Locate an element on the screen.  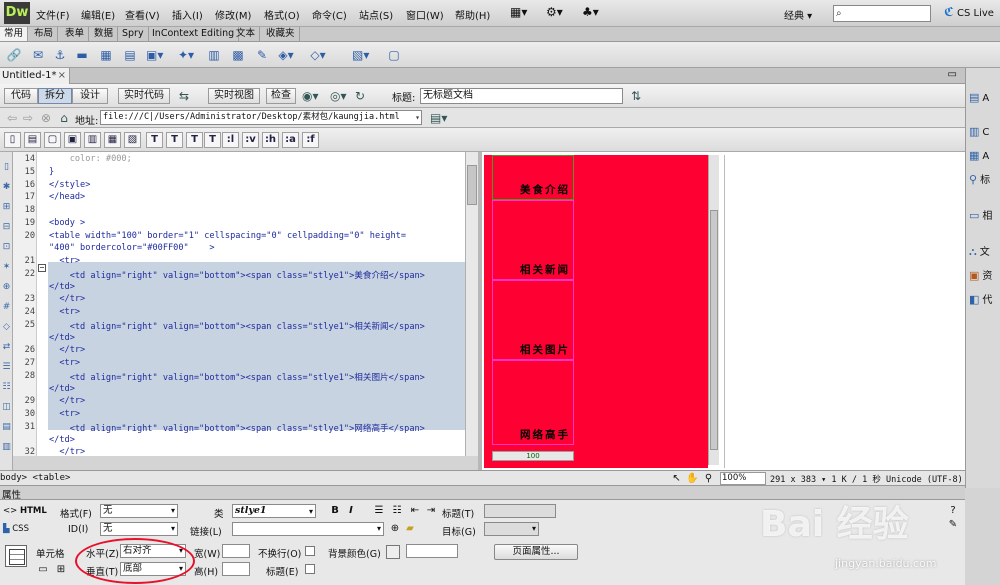
indent-icon: ⇥ is located at coordinates (431, 511).